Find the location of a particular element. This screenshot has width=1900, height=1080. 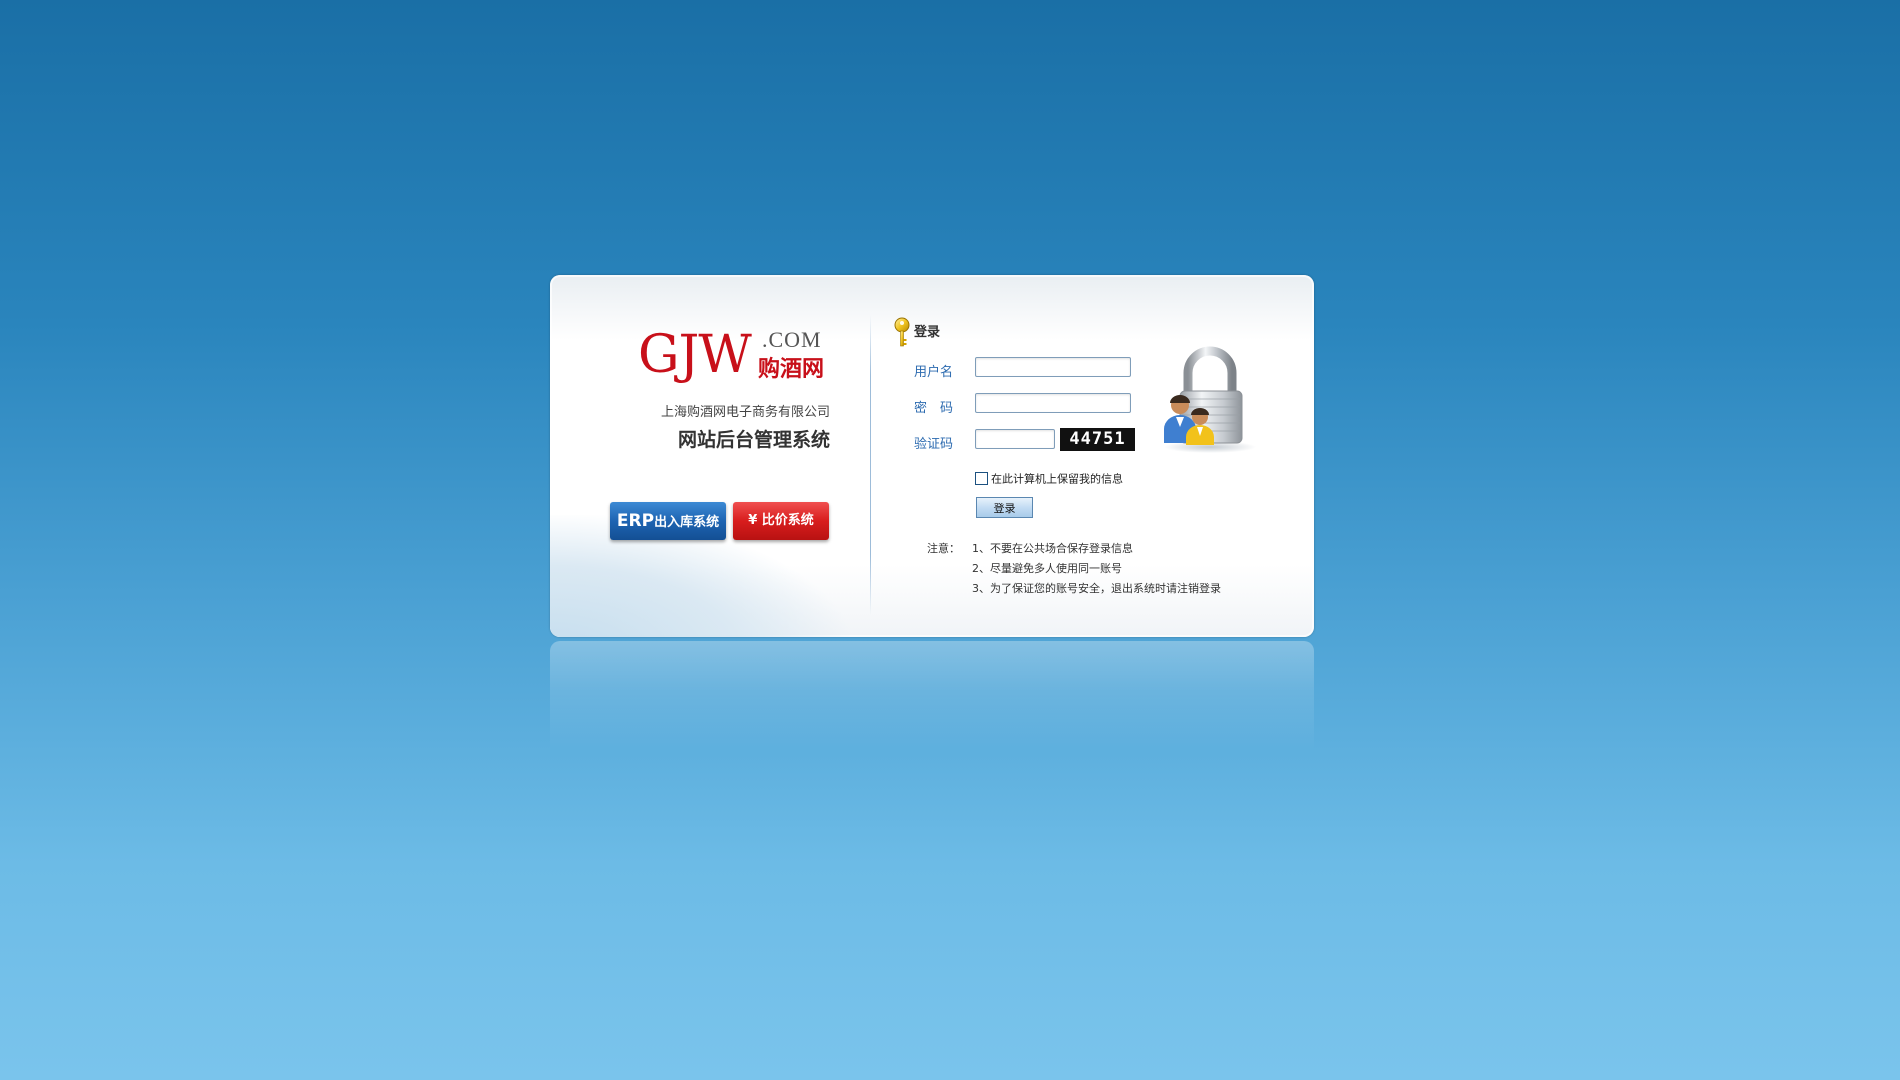

erp-system-button: ERP出入库系统 is located at coordinates (668, 521).